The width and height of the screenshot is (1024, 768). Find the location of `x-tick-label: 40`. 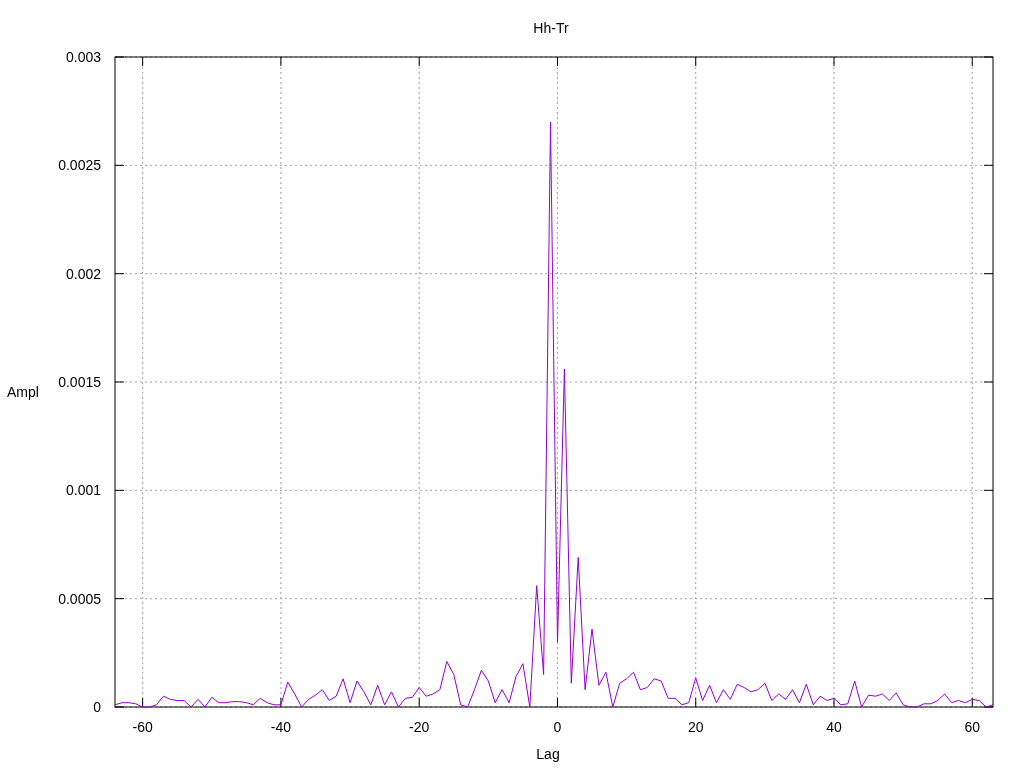

x-tick-label: 40 is located at coordinates (834, 727).